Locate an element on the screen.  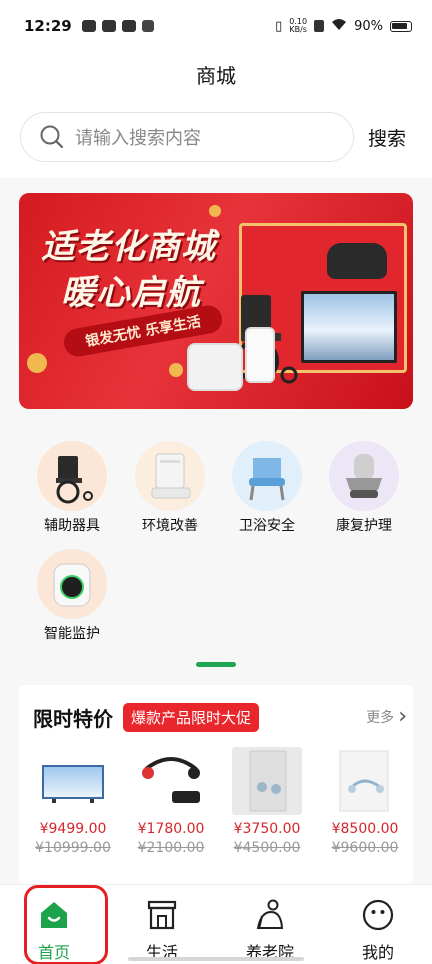
product-card: ¥3750.00 ¥4500.00 is located at coordinates (267, 807).